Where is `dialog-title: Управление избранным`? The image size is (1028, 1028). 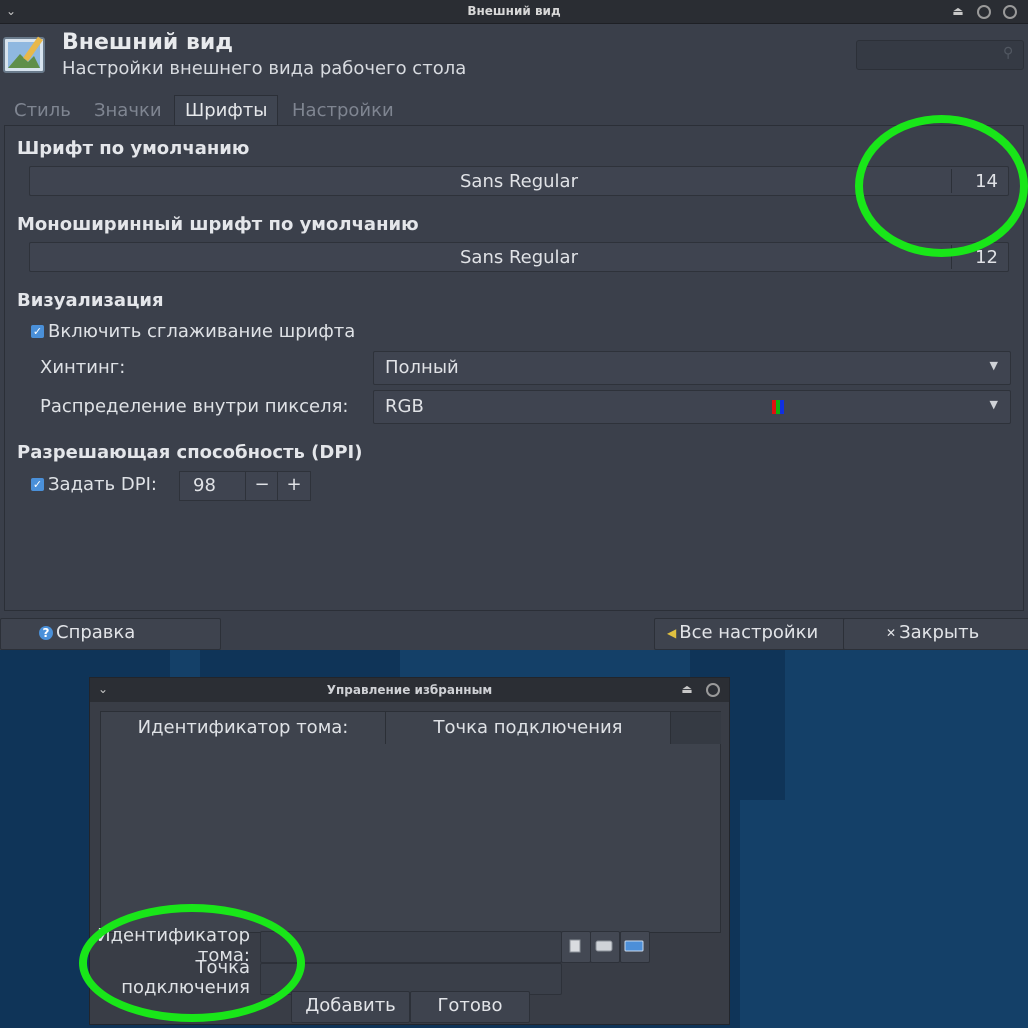 dialog-title: Управление избранным is located at coordinates (409, 690).